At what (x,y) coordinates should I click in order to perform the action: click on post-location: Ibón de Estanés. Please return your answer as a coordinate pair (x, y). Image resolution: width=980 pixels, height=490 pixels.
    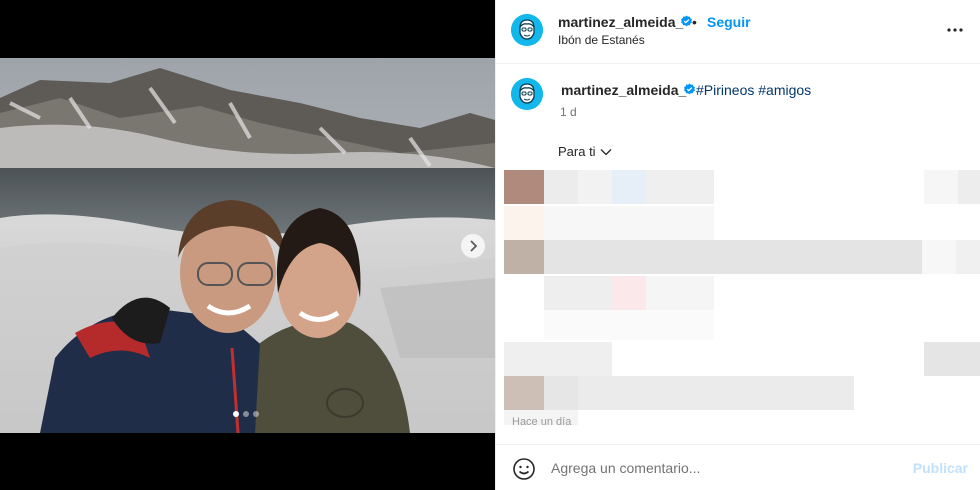
    Looking at the image, I should click on (601, 40).